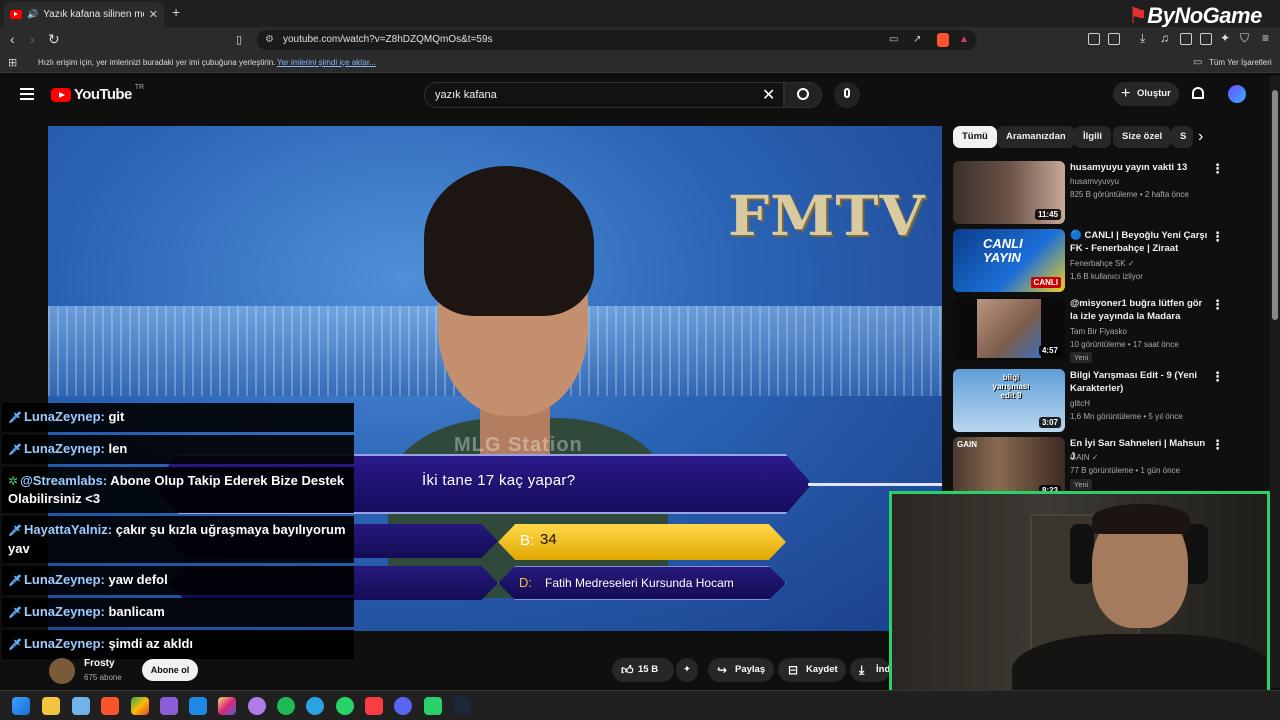 Image resolution: width=1280 pixels, height=720 pixels. What do you see at coordinates (1009, 192) in the screenshot?
I see `video-thumbnail: 11:45` at bounding box center [1009, 192].